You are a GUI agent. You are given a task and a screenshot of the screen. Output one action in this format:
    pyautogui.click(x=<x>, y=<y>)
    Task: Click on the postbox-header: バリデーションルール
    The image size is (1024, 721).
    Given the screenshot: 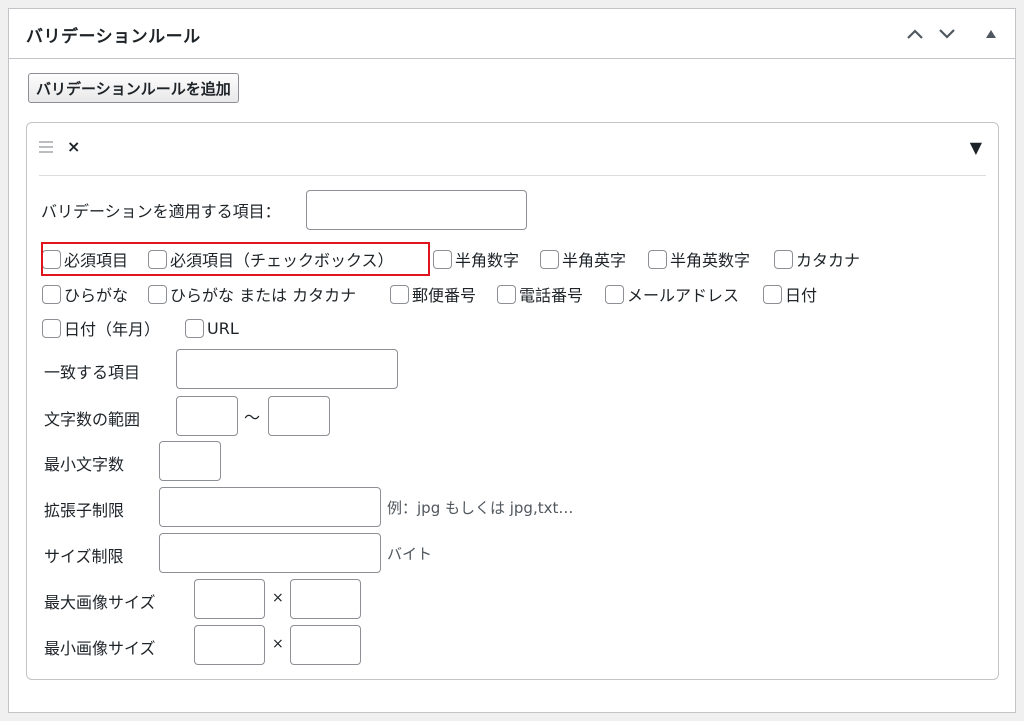 What is the action you would take?
    pyautogui.click(x=512, y=34)
    